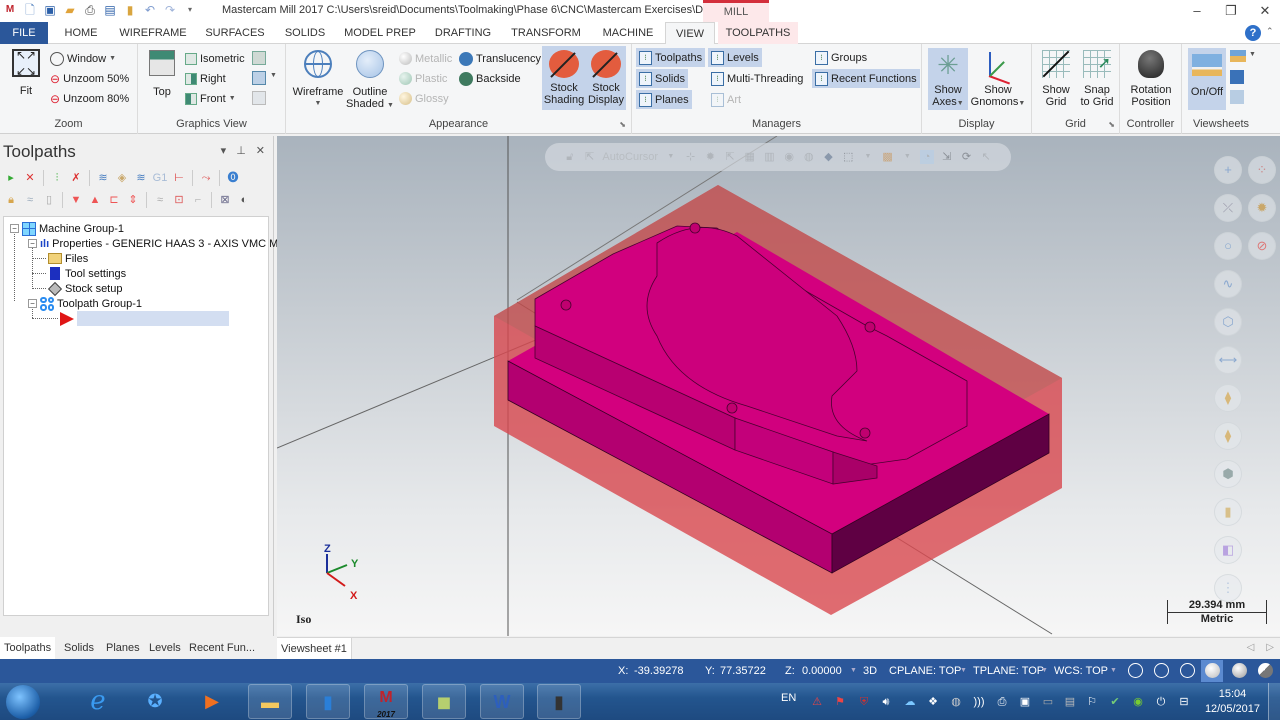 The width and height of the screenshot is (1280, 720). What do you see at coordinates (1228, 208) in the screenshot?
I see `select-points-icon: ⤫` at bounding box center [1228, 208].